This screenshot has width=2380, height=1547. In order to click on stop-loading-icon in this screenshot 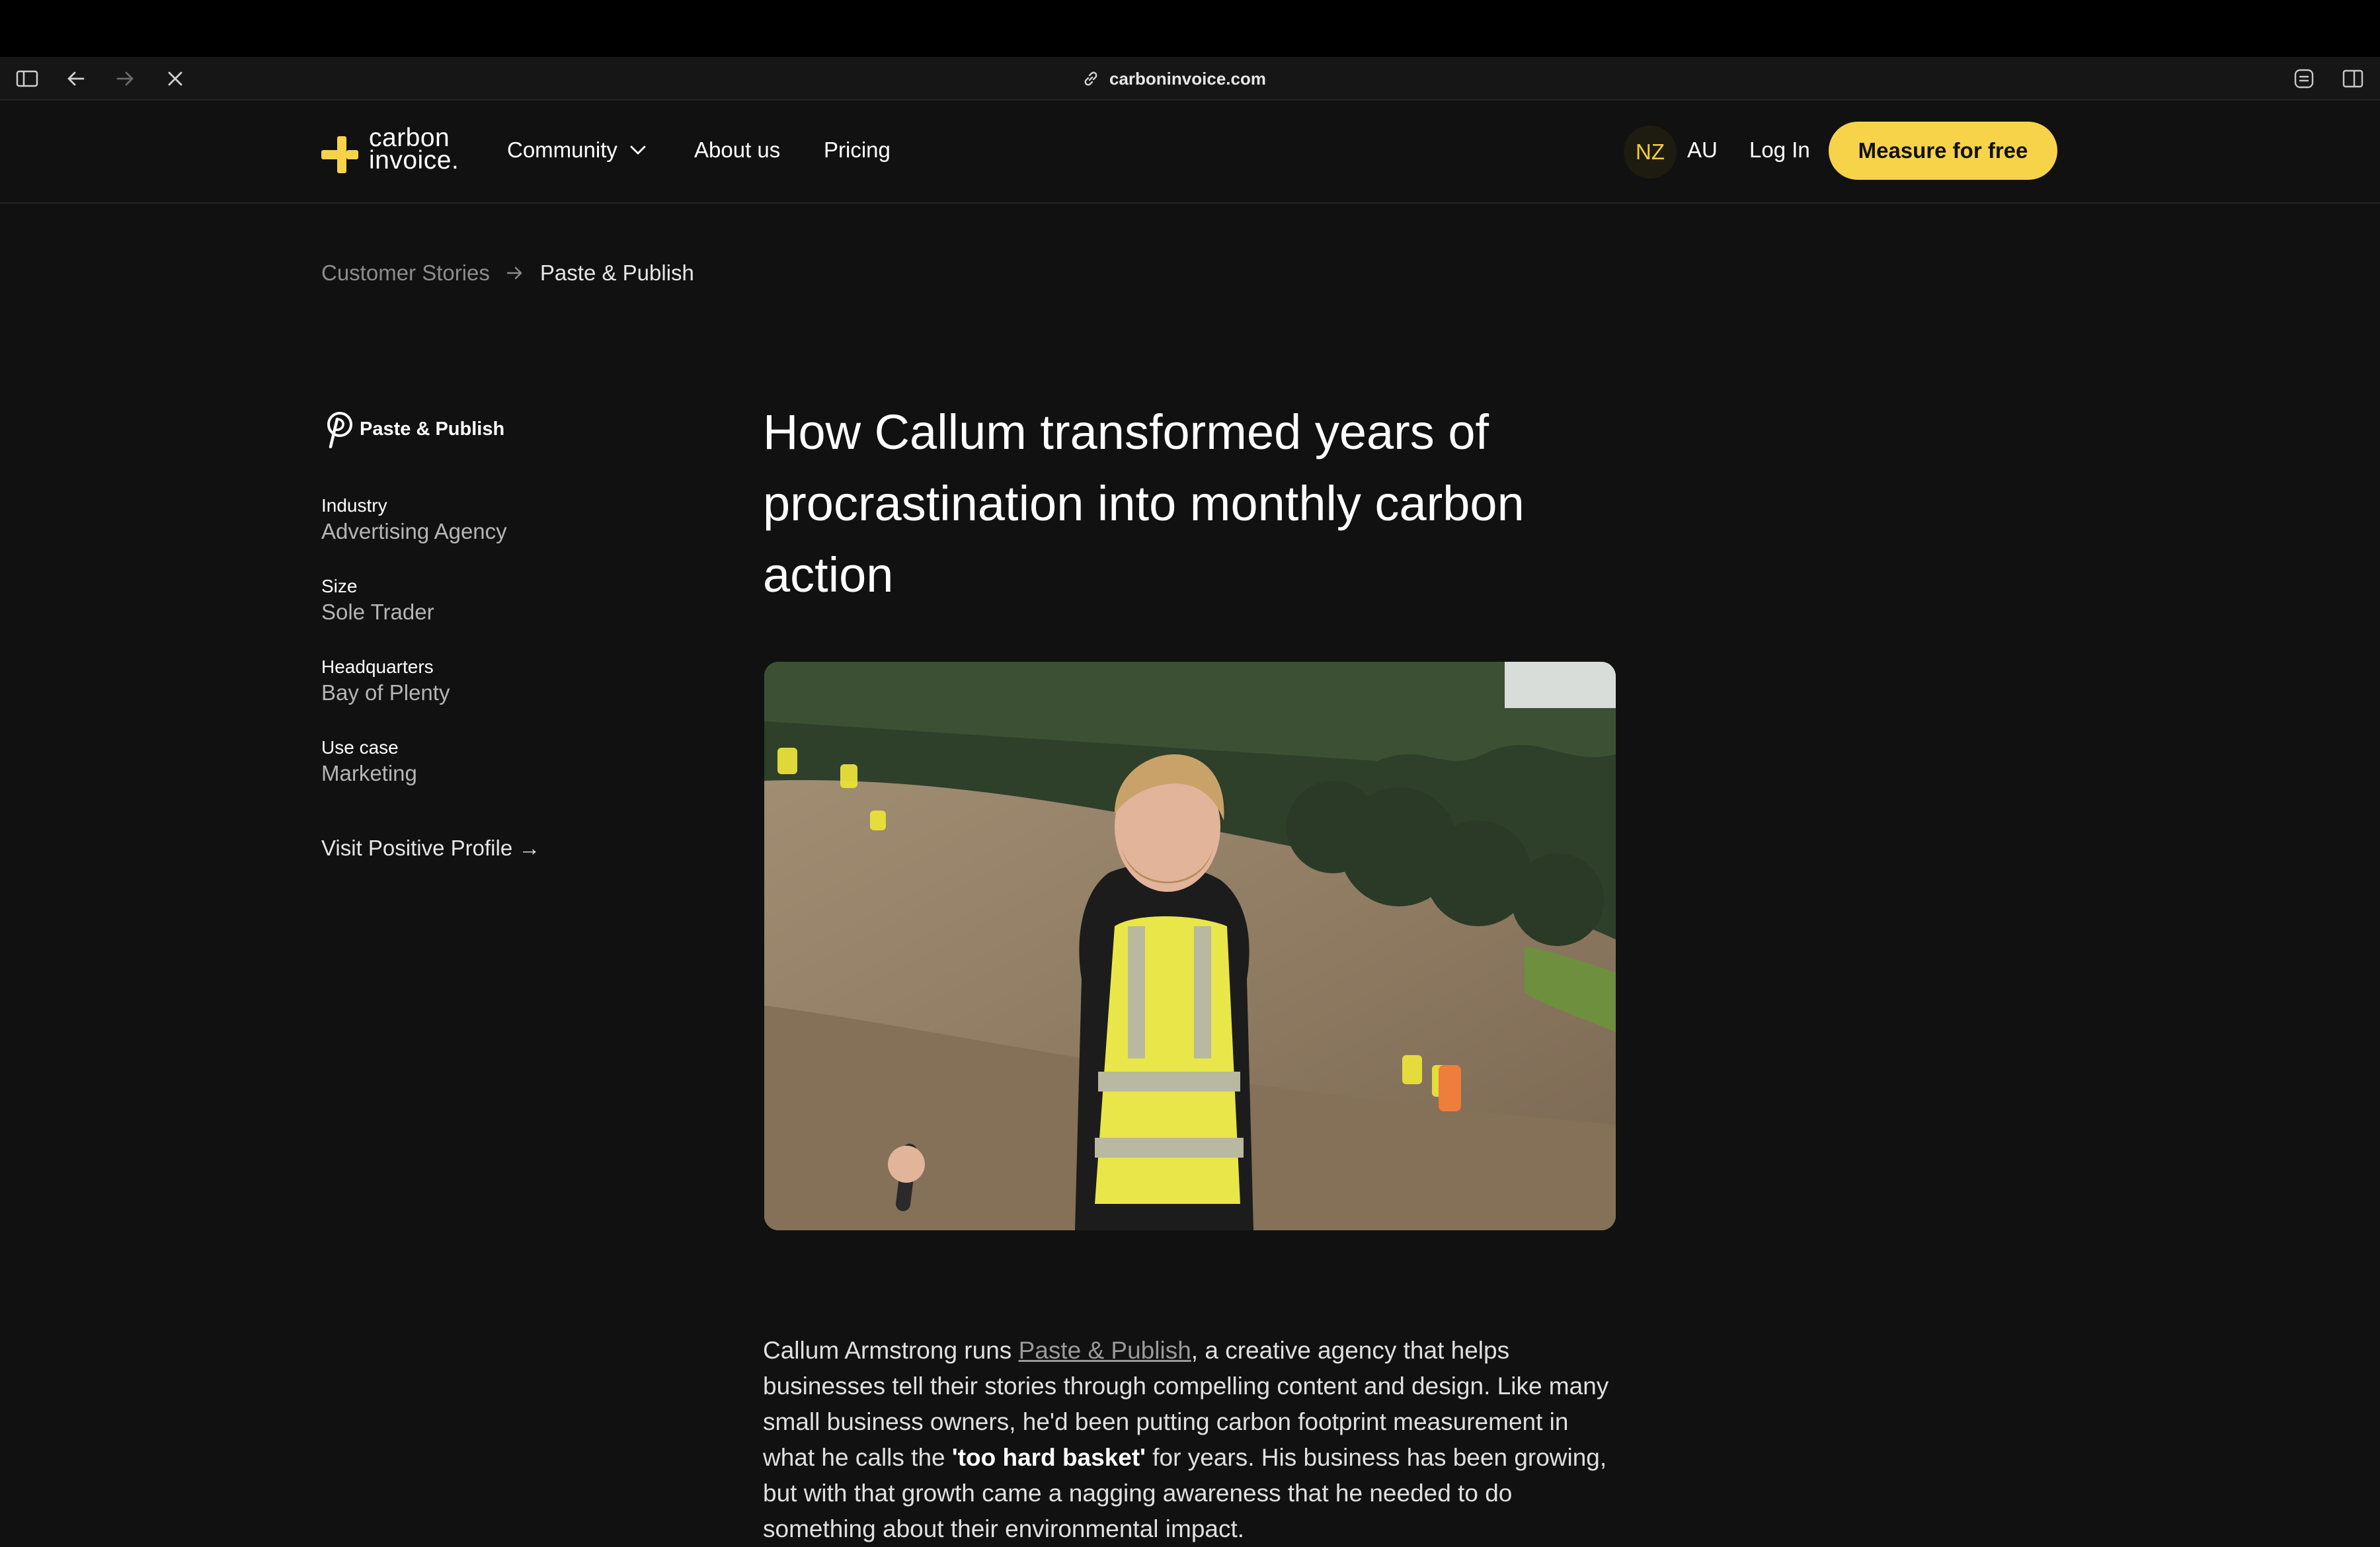, I will do `click(175, 79)`.